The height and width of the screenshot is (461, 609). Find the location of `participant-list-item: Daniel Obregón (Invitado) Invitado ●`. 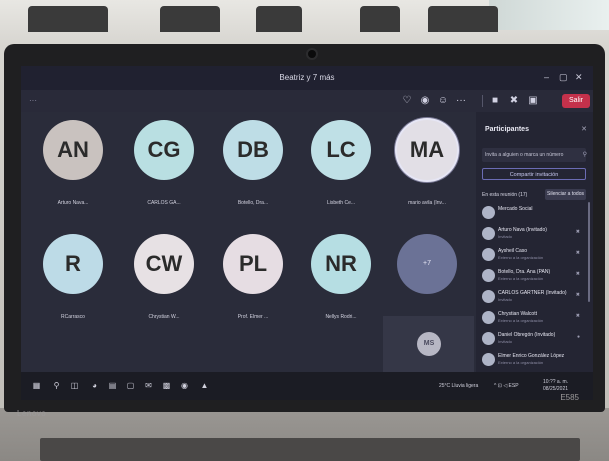

participant-list-item: Daniel Obregón (Invitado) Invitado ● is located at coordinates (534, 339).